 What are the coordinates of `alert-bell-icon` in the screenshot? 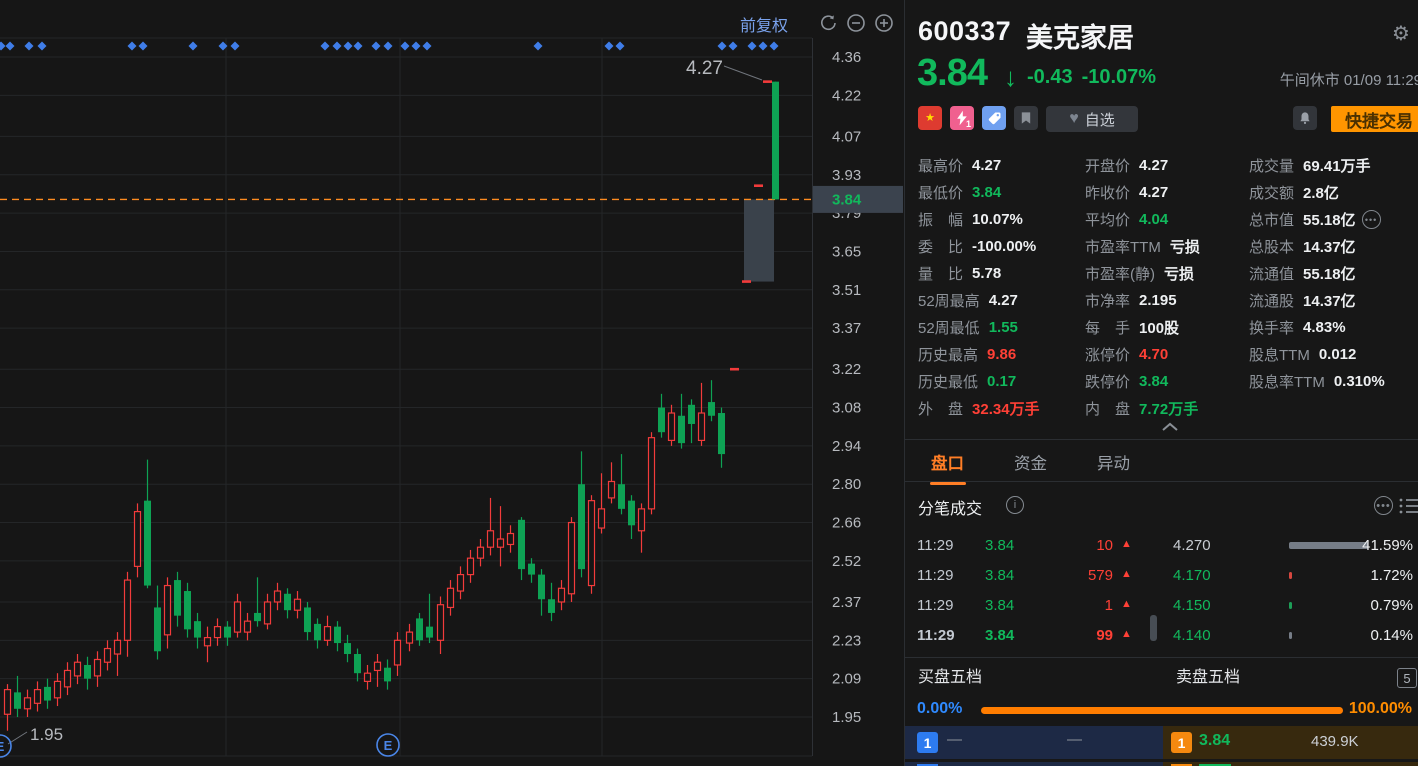 It's located at (1305, 118).